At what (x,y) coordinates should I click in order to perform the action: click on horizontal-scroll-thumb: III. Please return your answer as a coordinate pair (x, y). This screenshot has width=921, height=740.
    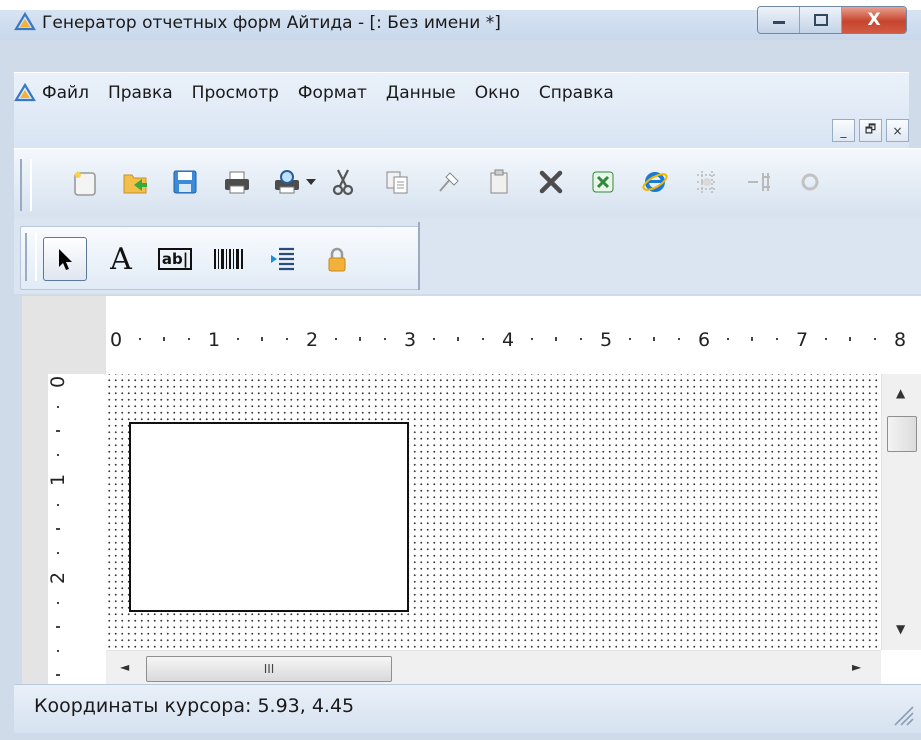
    Looking at the image, I should click on (269, 669).